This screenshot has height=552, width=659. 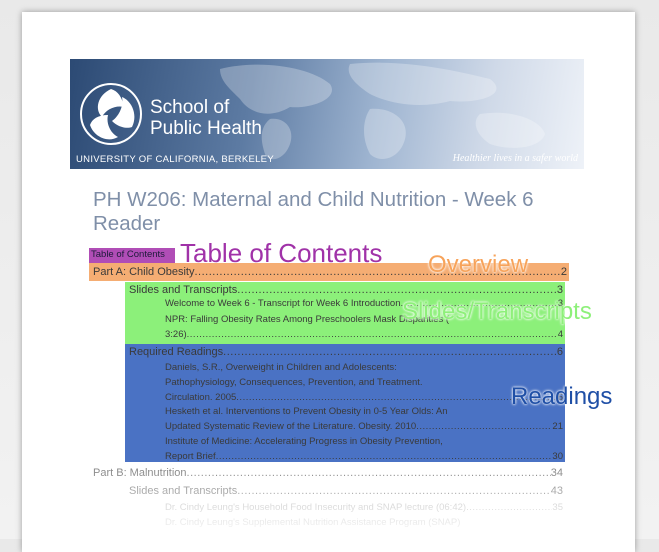 I want to click on toc-entry-slides-a: Slides and Transcripts 3, so click(x=346, y=290).